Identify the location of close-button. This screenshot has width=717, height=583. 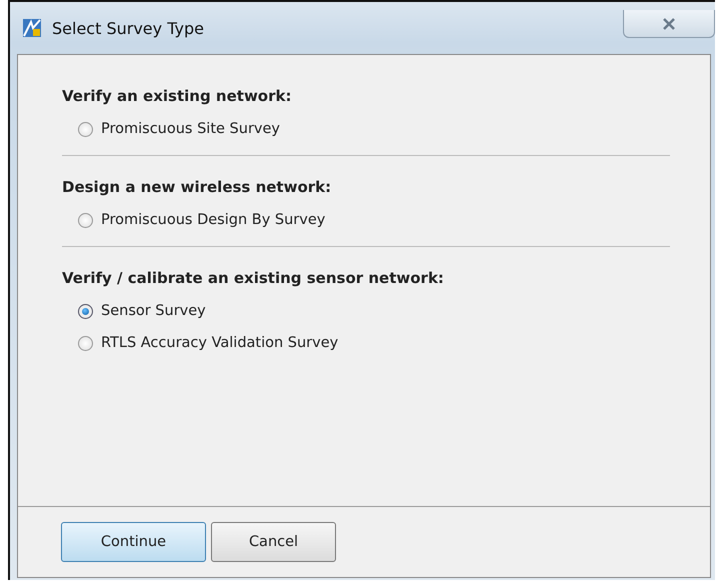
(669, 24).